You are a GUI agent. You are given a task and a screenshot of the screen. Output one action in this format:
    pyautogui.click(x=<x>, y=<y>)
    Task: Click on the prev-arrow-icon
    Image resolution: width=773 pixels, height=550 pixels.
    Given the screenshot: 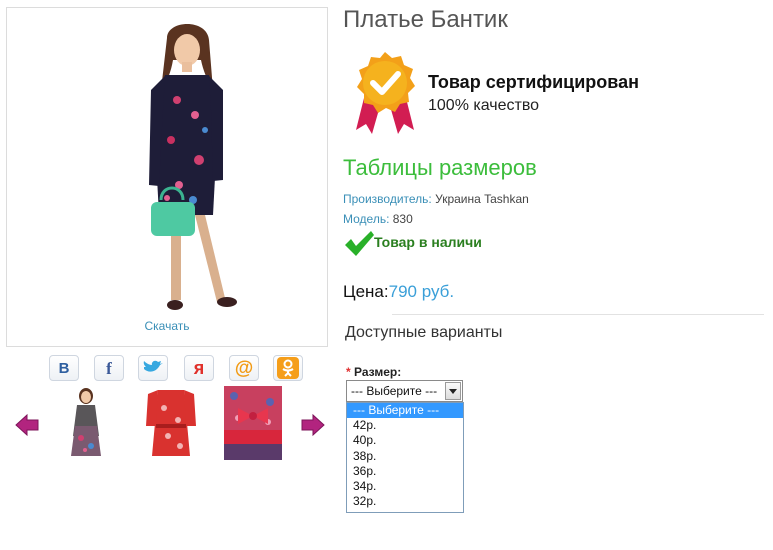 What is the action you would take?
    pyautogui.click(x=27, y=425)
    